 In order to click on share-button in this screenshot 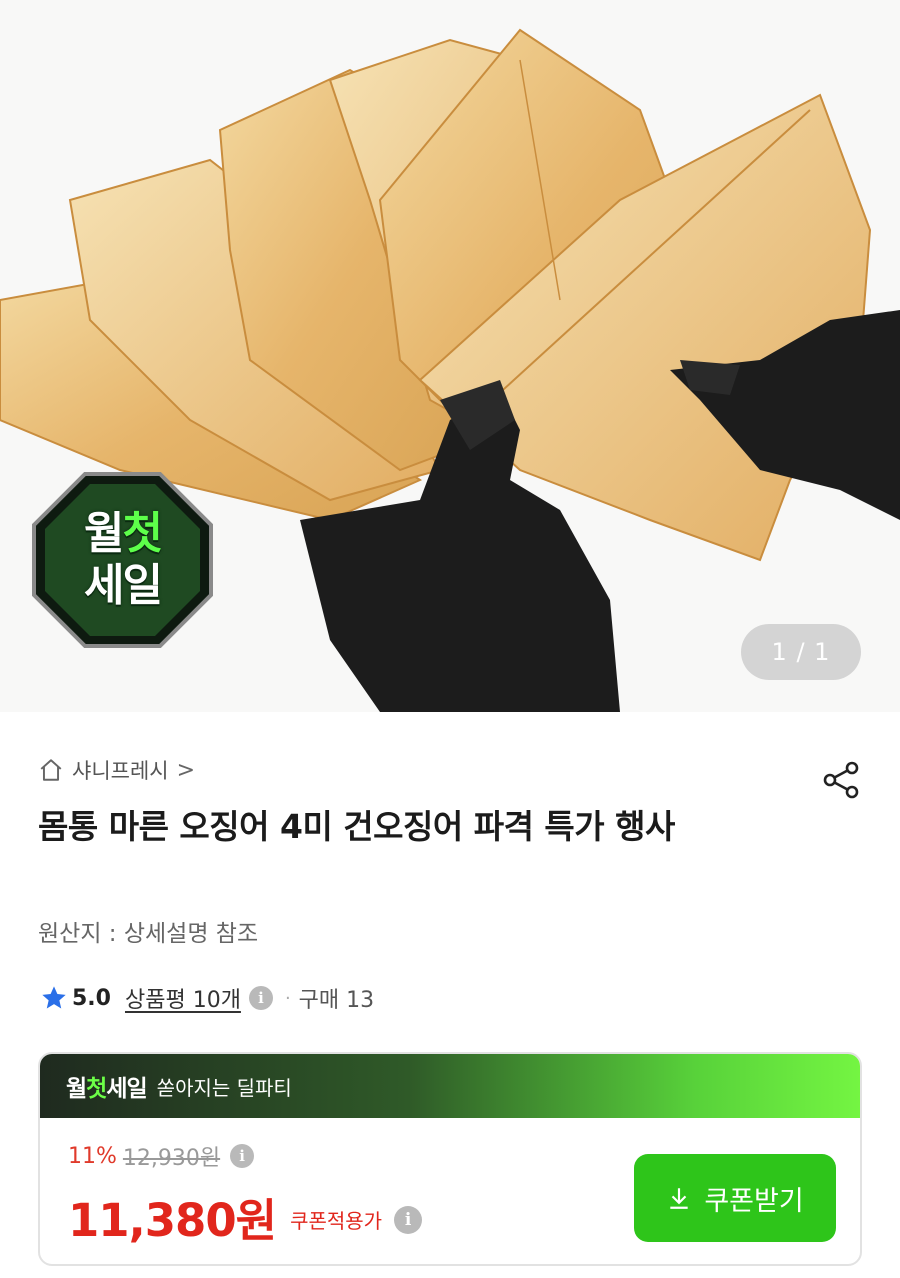, I will do `click(842, 780)`.